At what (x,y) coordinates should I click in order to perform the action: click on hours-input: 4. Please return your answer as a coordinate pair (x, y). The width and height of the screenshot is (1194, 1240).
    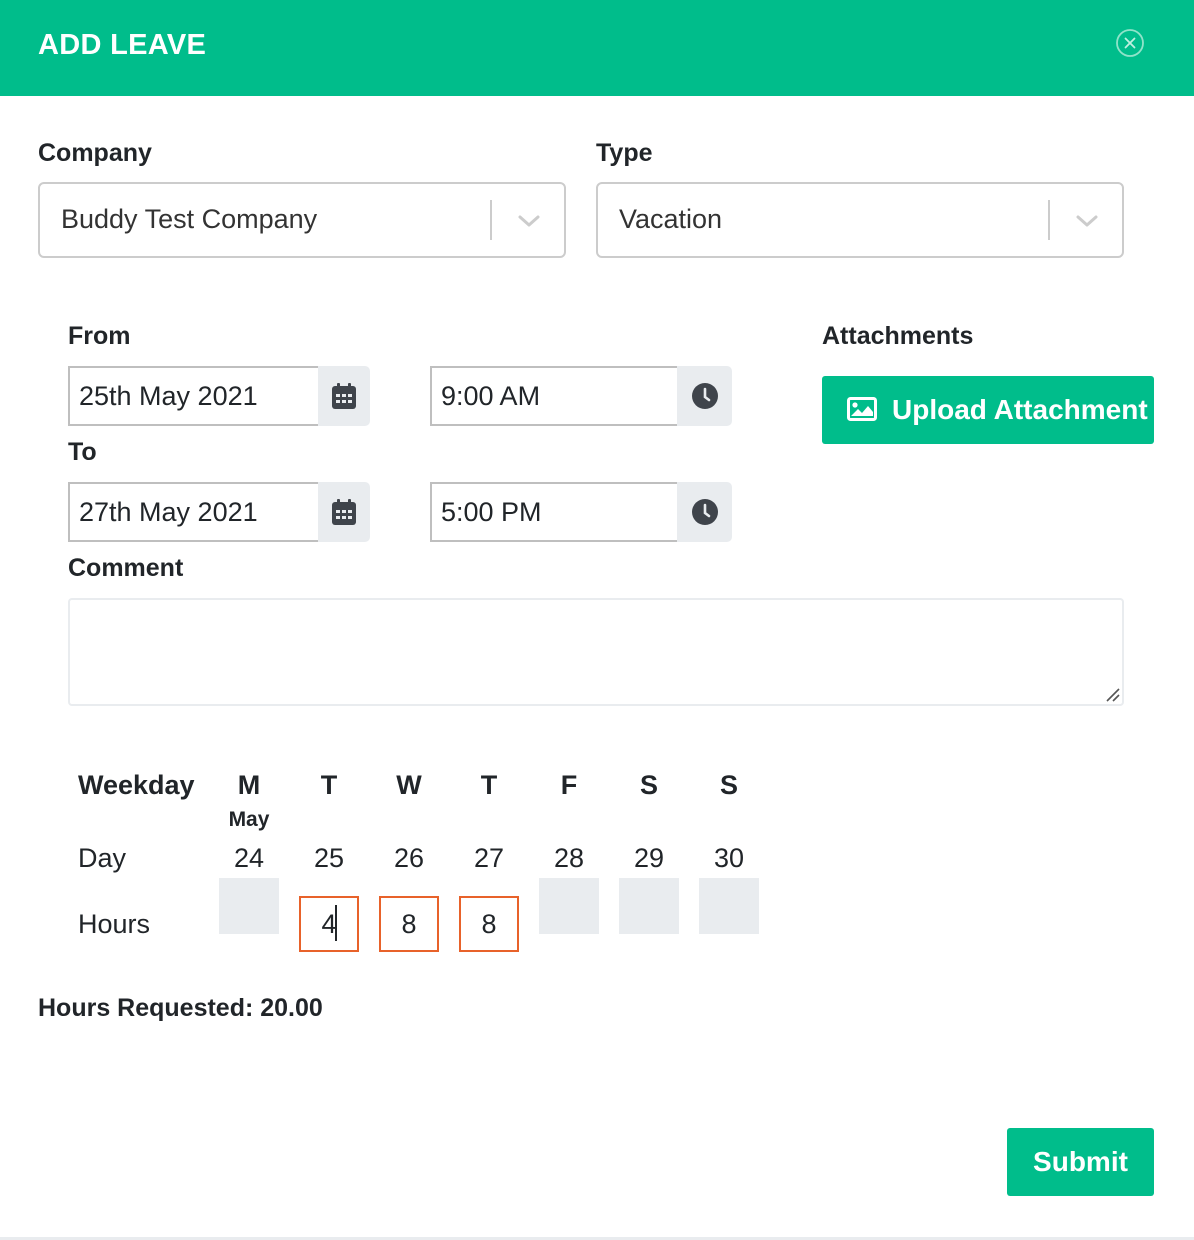
    Looking at the image, I should click on (329, 924).